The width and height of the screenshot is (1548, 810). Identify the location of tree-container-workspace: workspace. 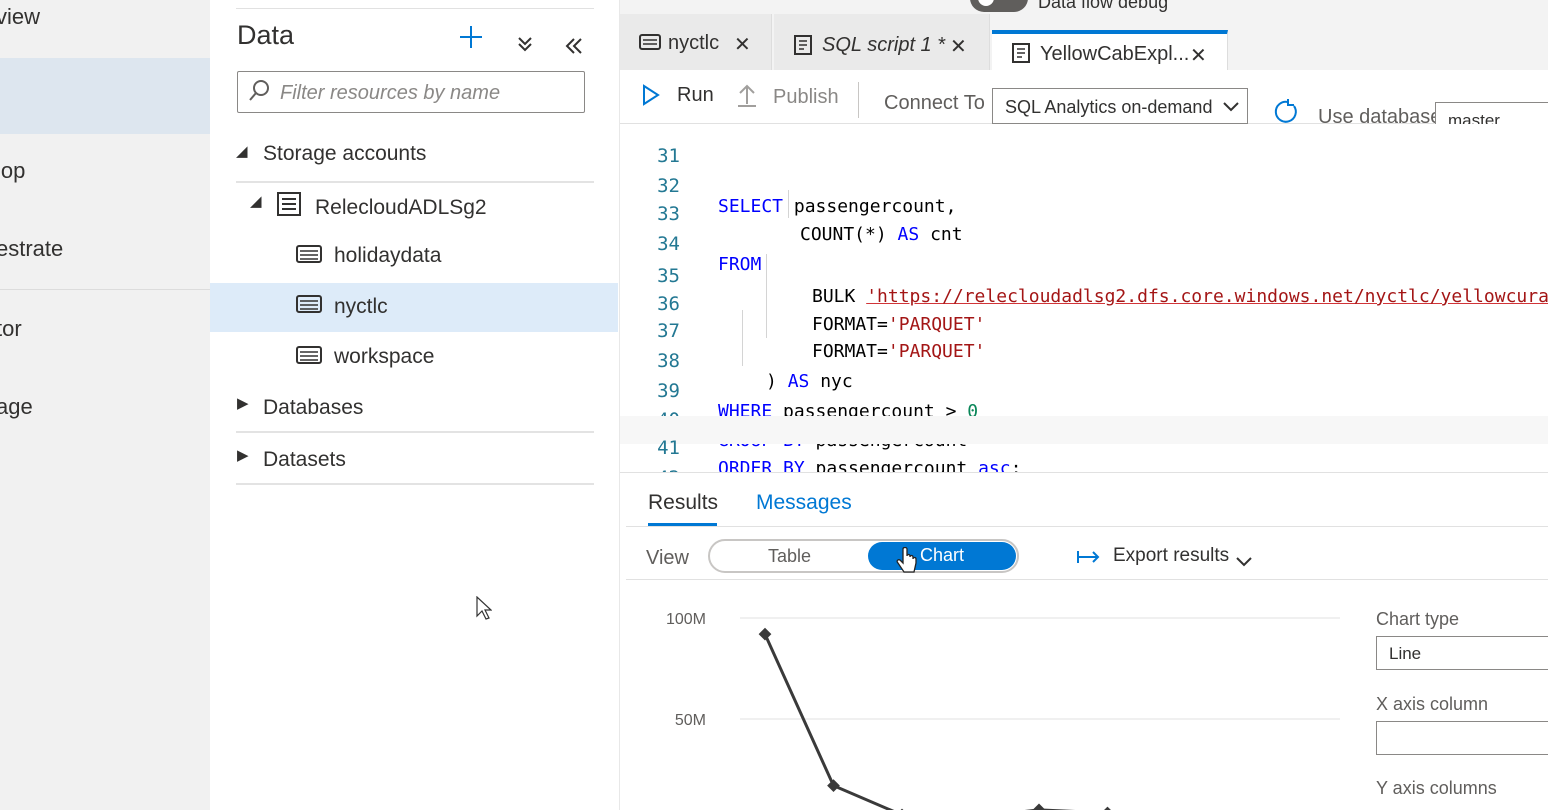
(414, 357).